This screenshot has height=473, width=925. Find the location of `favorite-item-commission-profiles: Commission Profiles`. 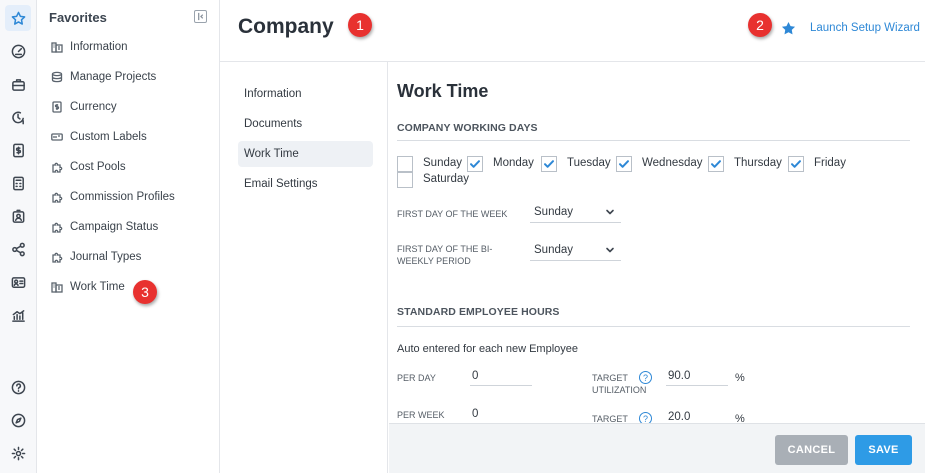

favorite-item-commission-profiles: Commission Profiles is located at coordinates (113, 197).